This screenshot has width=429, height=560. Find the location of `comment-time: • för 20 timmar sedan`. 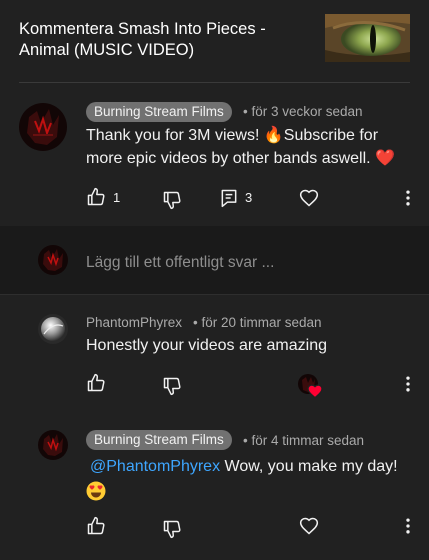

comment-time: • för 20 timmar sedan is located at coordinates (257, 322).